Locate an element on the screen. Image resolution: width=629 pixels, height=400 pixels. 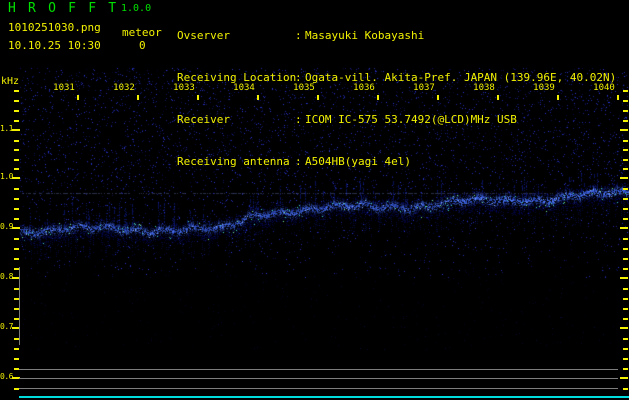
info-label: Ovserver is located at coordinates (203, 35).